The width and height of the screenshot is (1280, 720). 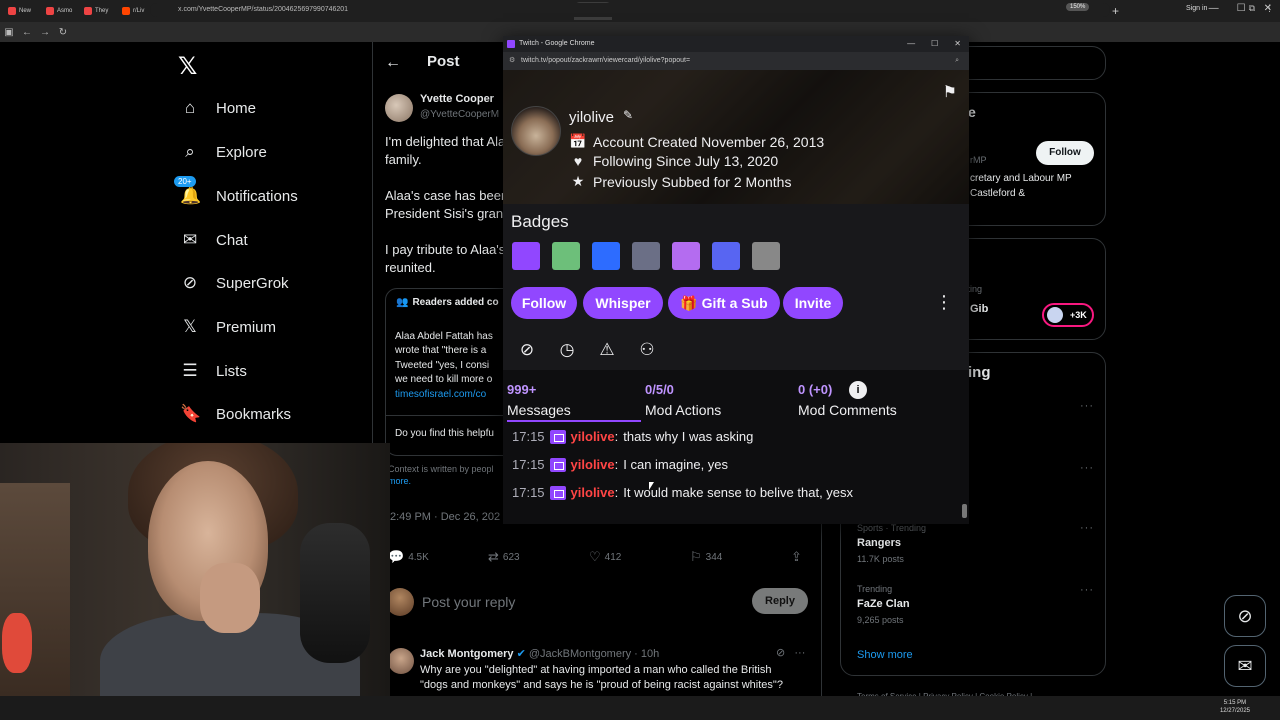 I want to click on window-controls: — ☐ ✕, so click(x=934, y=44).